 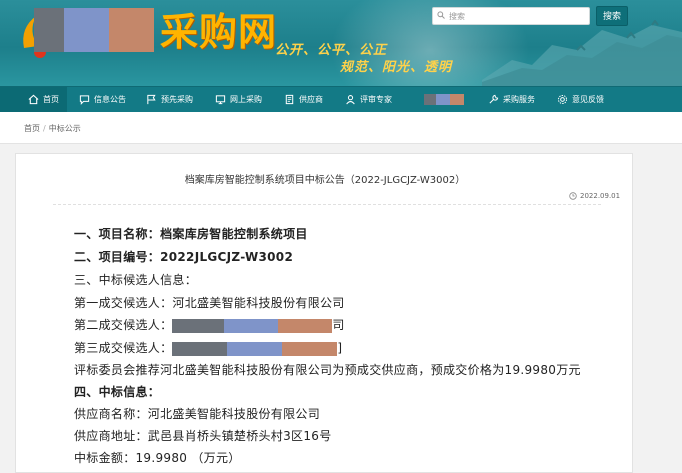 I want to click on supplier-name-line: 供应商名称：河北盛美智能科技股份有限公司, so click(x=197, y=414).